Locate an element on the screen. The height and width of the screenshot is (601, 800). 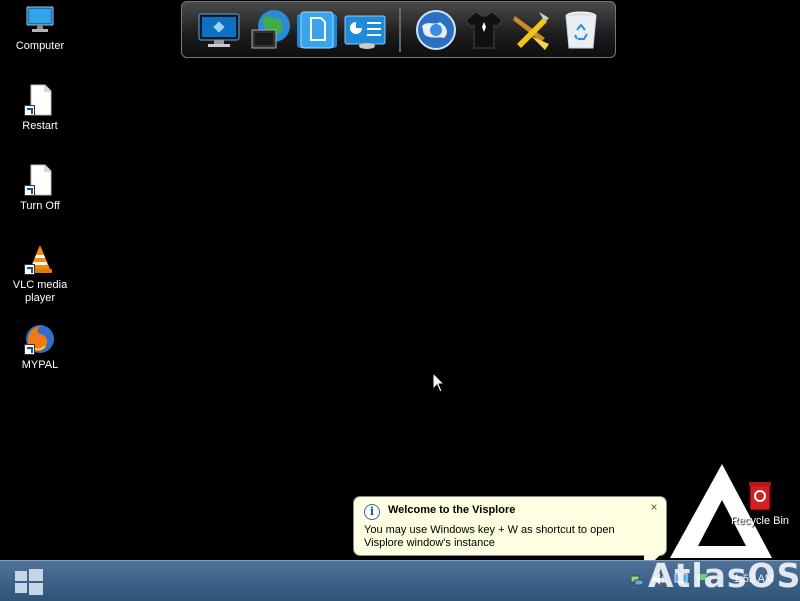
dock-item-globe is located at coordinates (436, 30).